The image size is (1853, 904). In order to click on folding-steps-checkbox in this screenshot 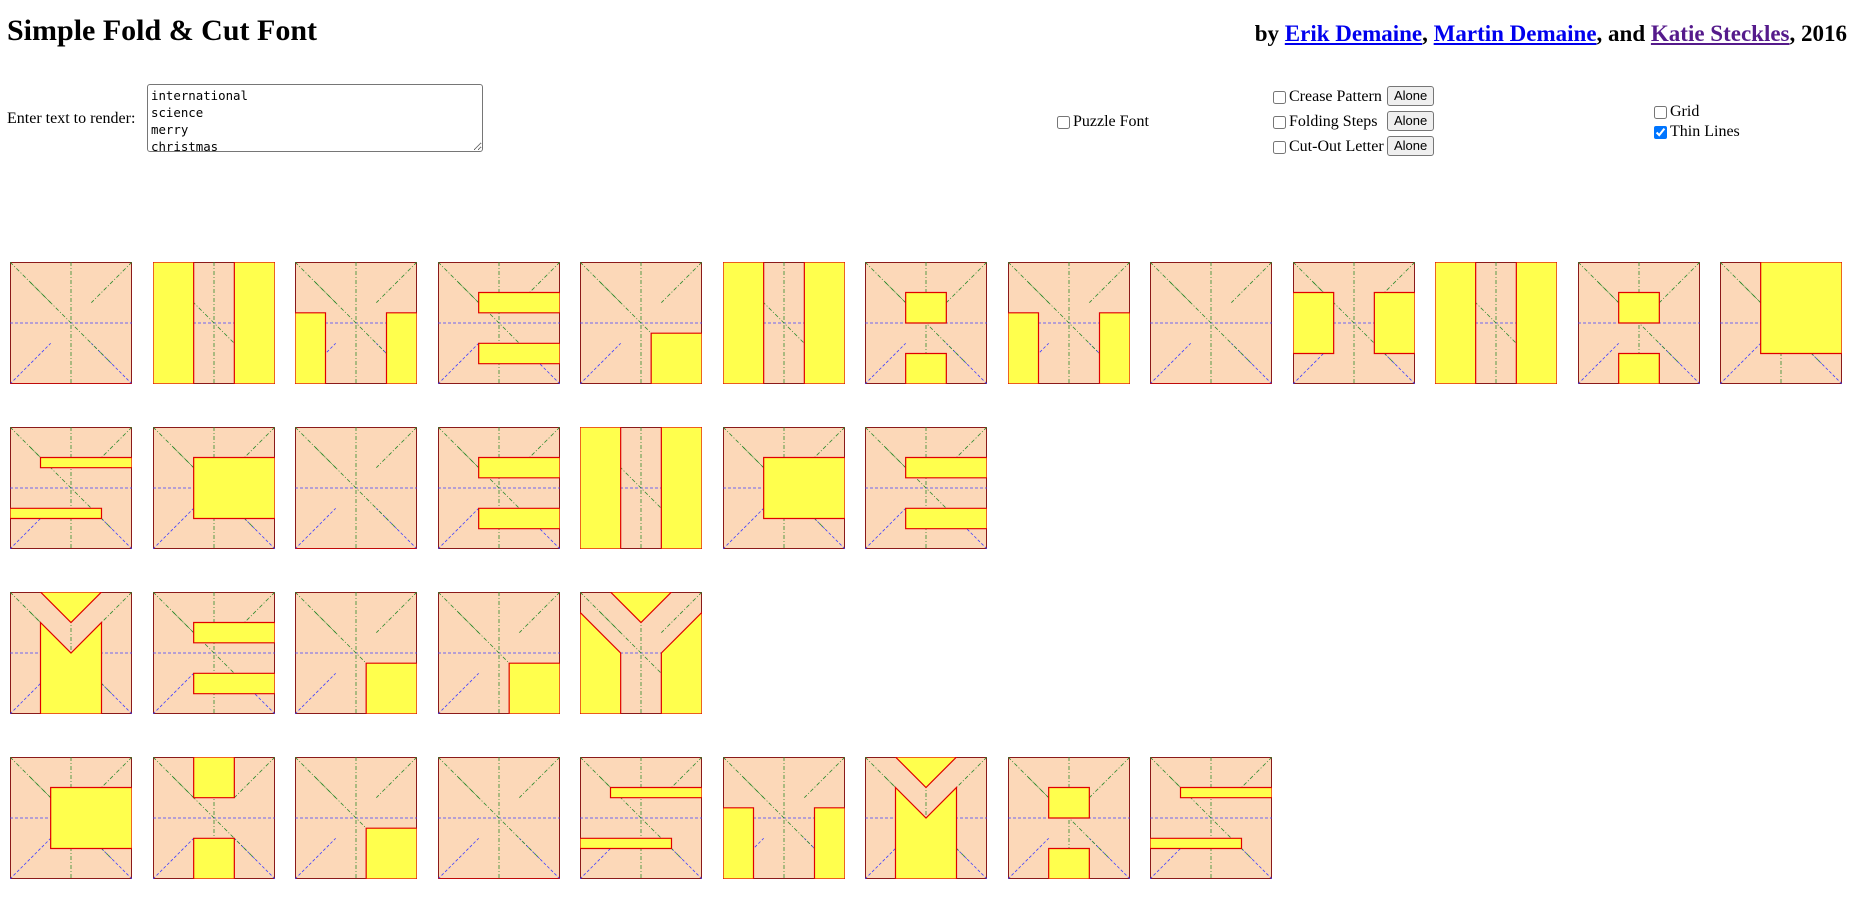, I will do `click(1279, 122)`.